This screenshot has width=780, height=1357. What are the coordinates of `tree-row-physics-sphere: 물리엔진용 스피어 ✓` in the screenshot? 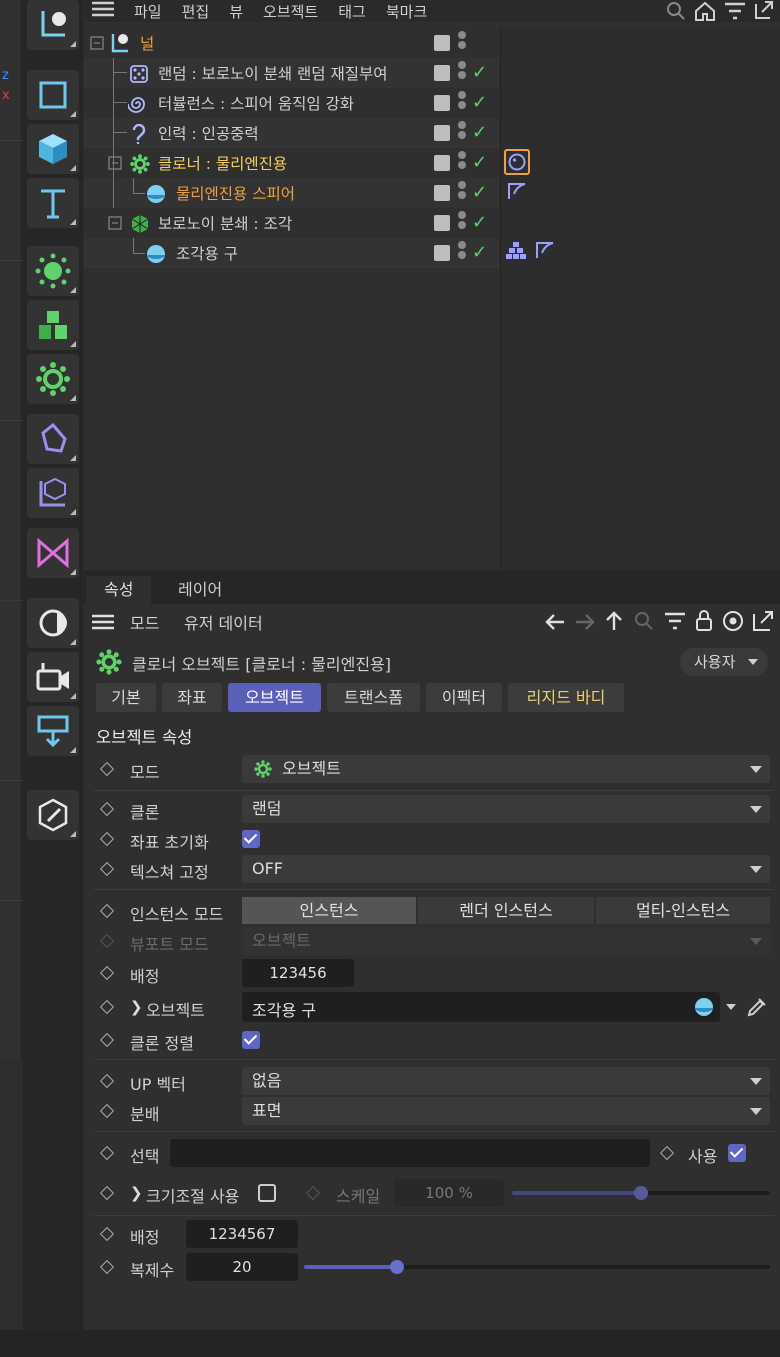 It's located at (292, 193).